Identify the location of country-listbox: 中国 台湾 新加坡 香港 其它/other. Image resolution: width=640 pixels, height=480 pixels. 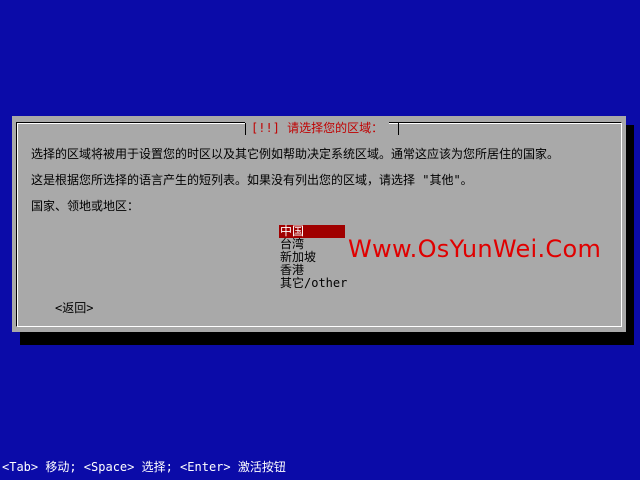
(313, 257).